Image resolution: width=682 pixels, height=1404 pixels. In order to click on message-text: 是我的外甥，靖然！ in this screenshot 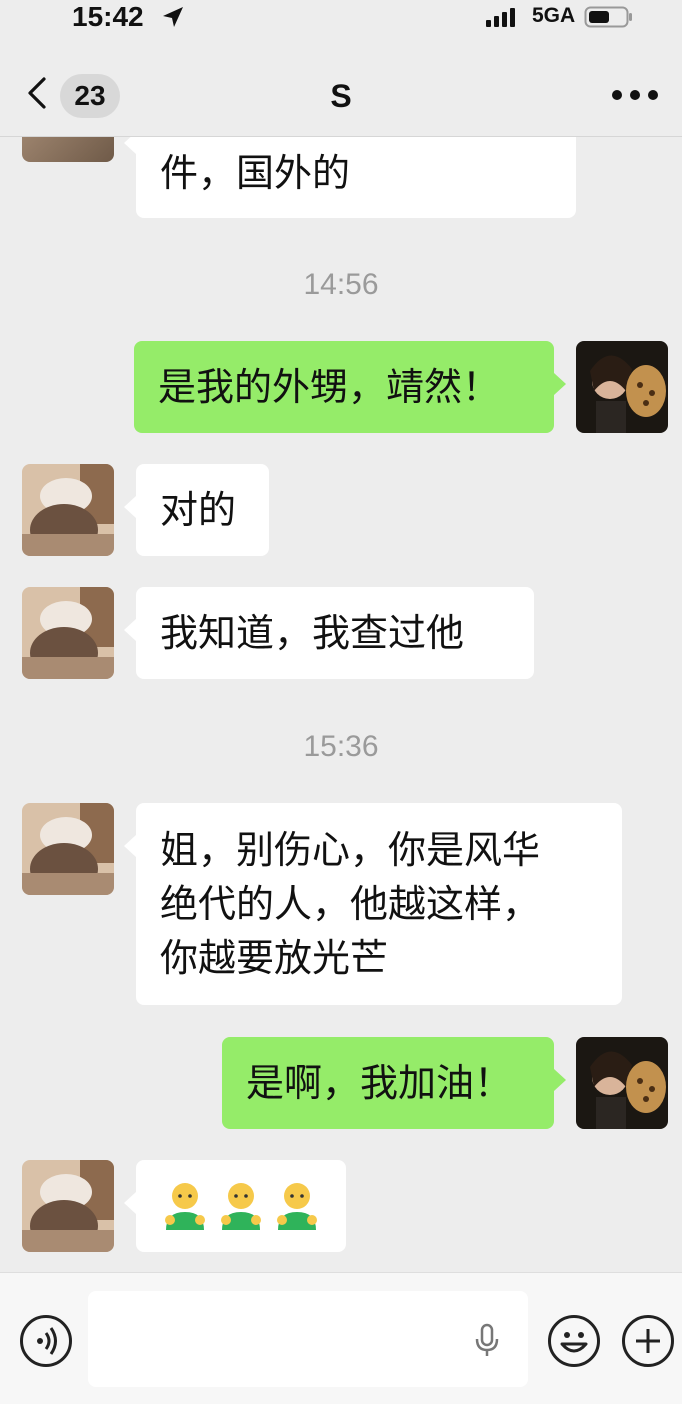, I will do `click(329, 387)`.